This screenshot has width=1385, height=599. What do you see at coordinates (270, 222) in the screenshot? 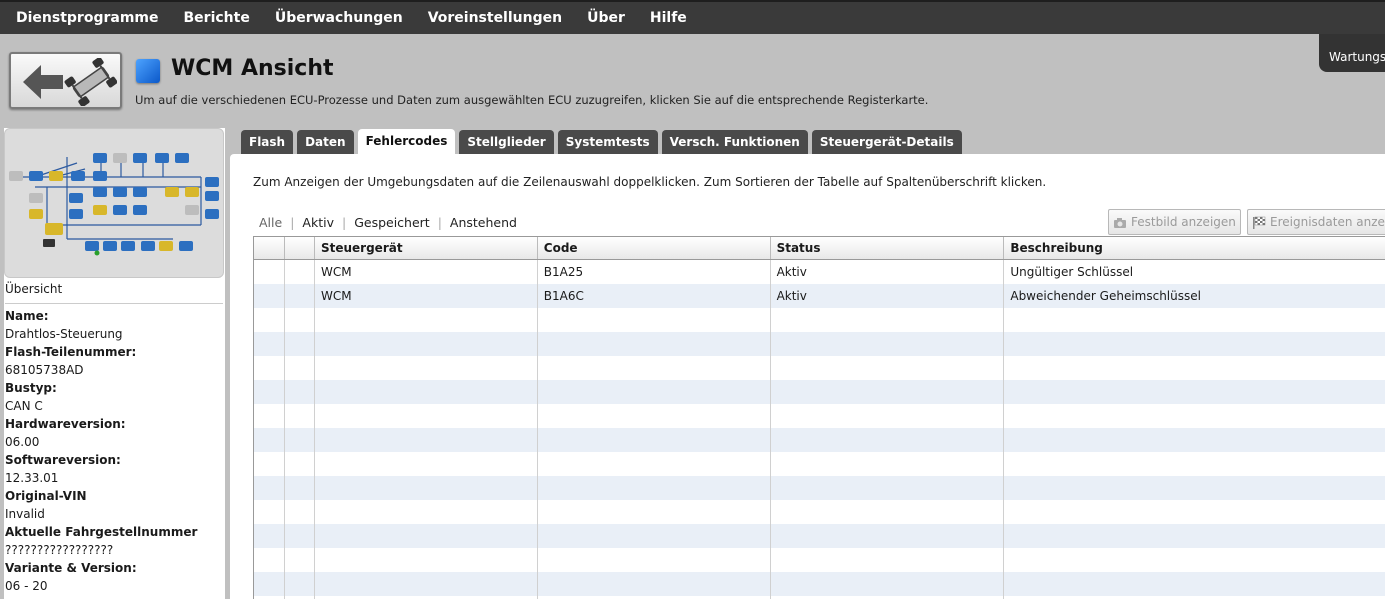
I see `filter-alle: Alle` at bounding box center [270, 222].